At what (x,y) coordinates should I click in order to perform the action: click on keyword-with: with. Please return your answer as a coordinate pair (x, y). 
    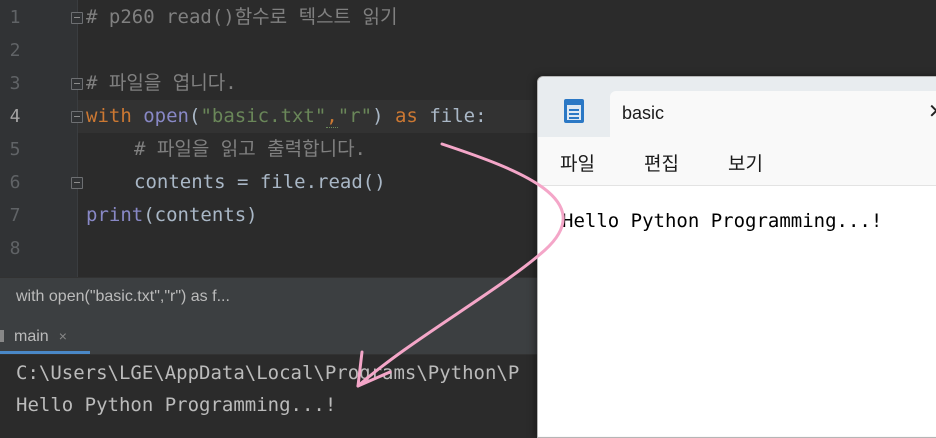
    Looking at the image, I should click on (109, 116).